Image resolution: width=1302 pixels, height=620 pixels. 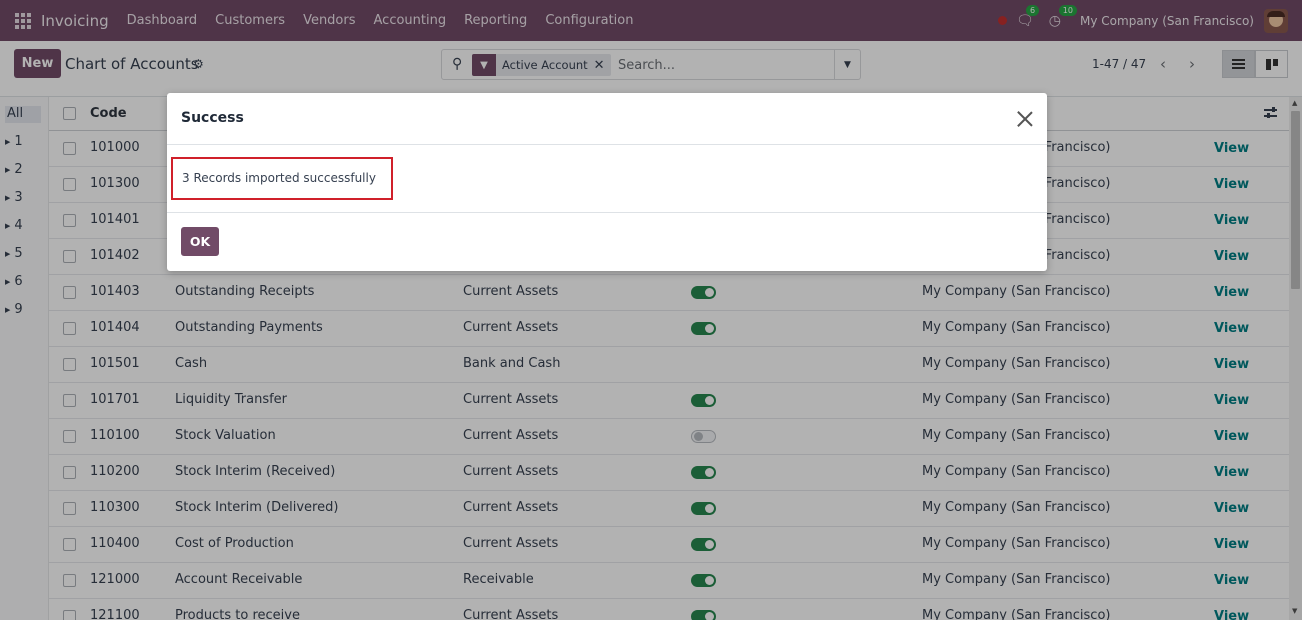 I want to click on dialog-body: 3 Records imported successfully, so click(x=607, y=179).